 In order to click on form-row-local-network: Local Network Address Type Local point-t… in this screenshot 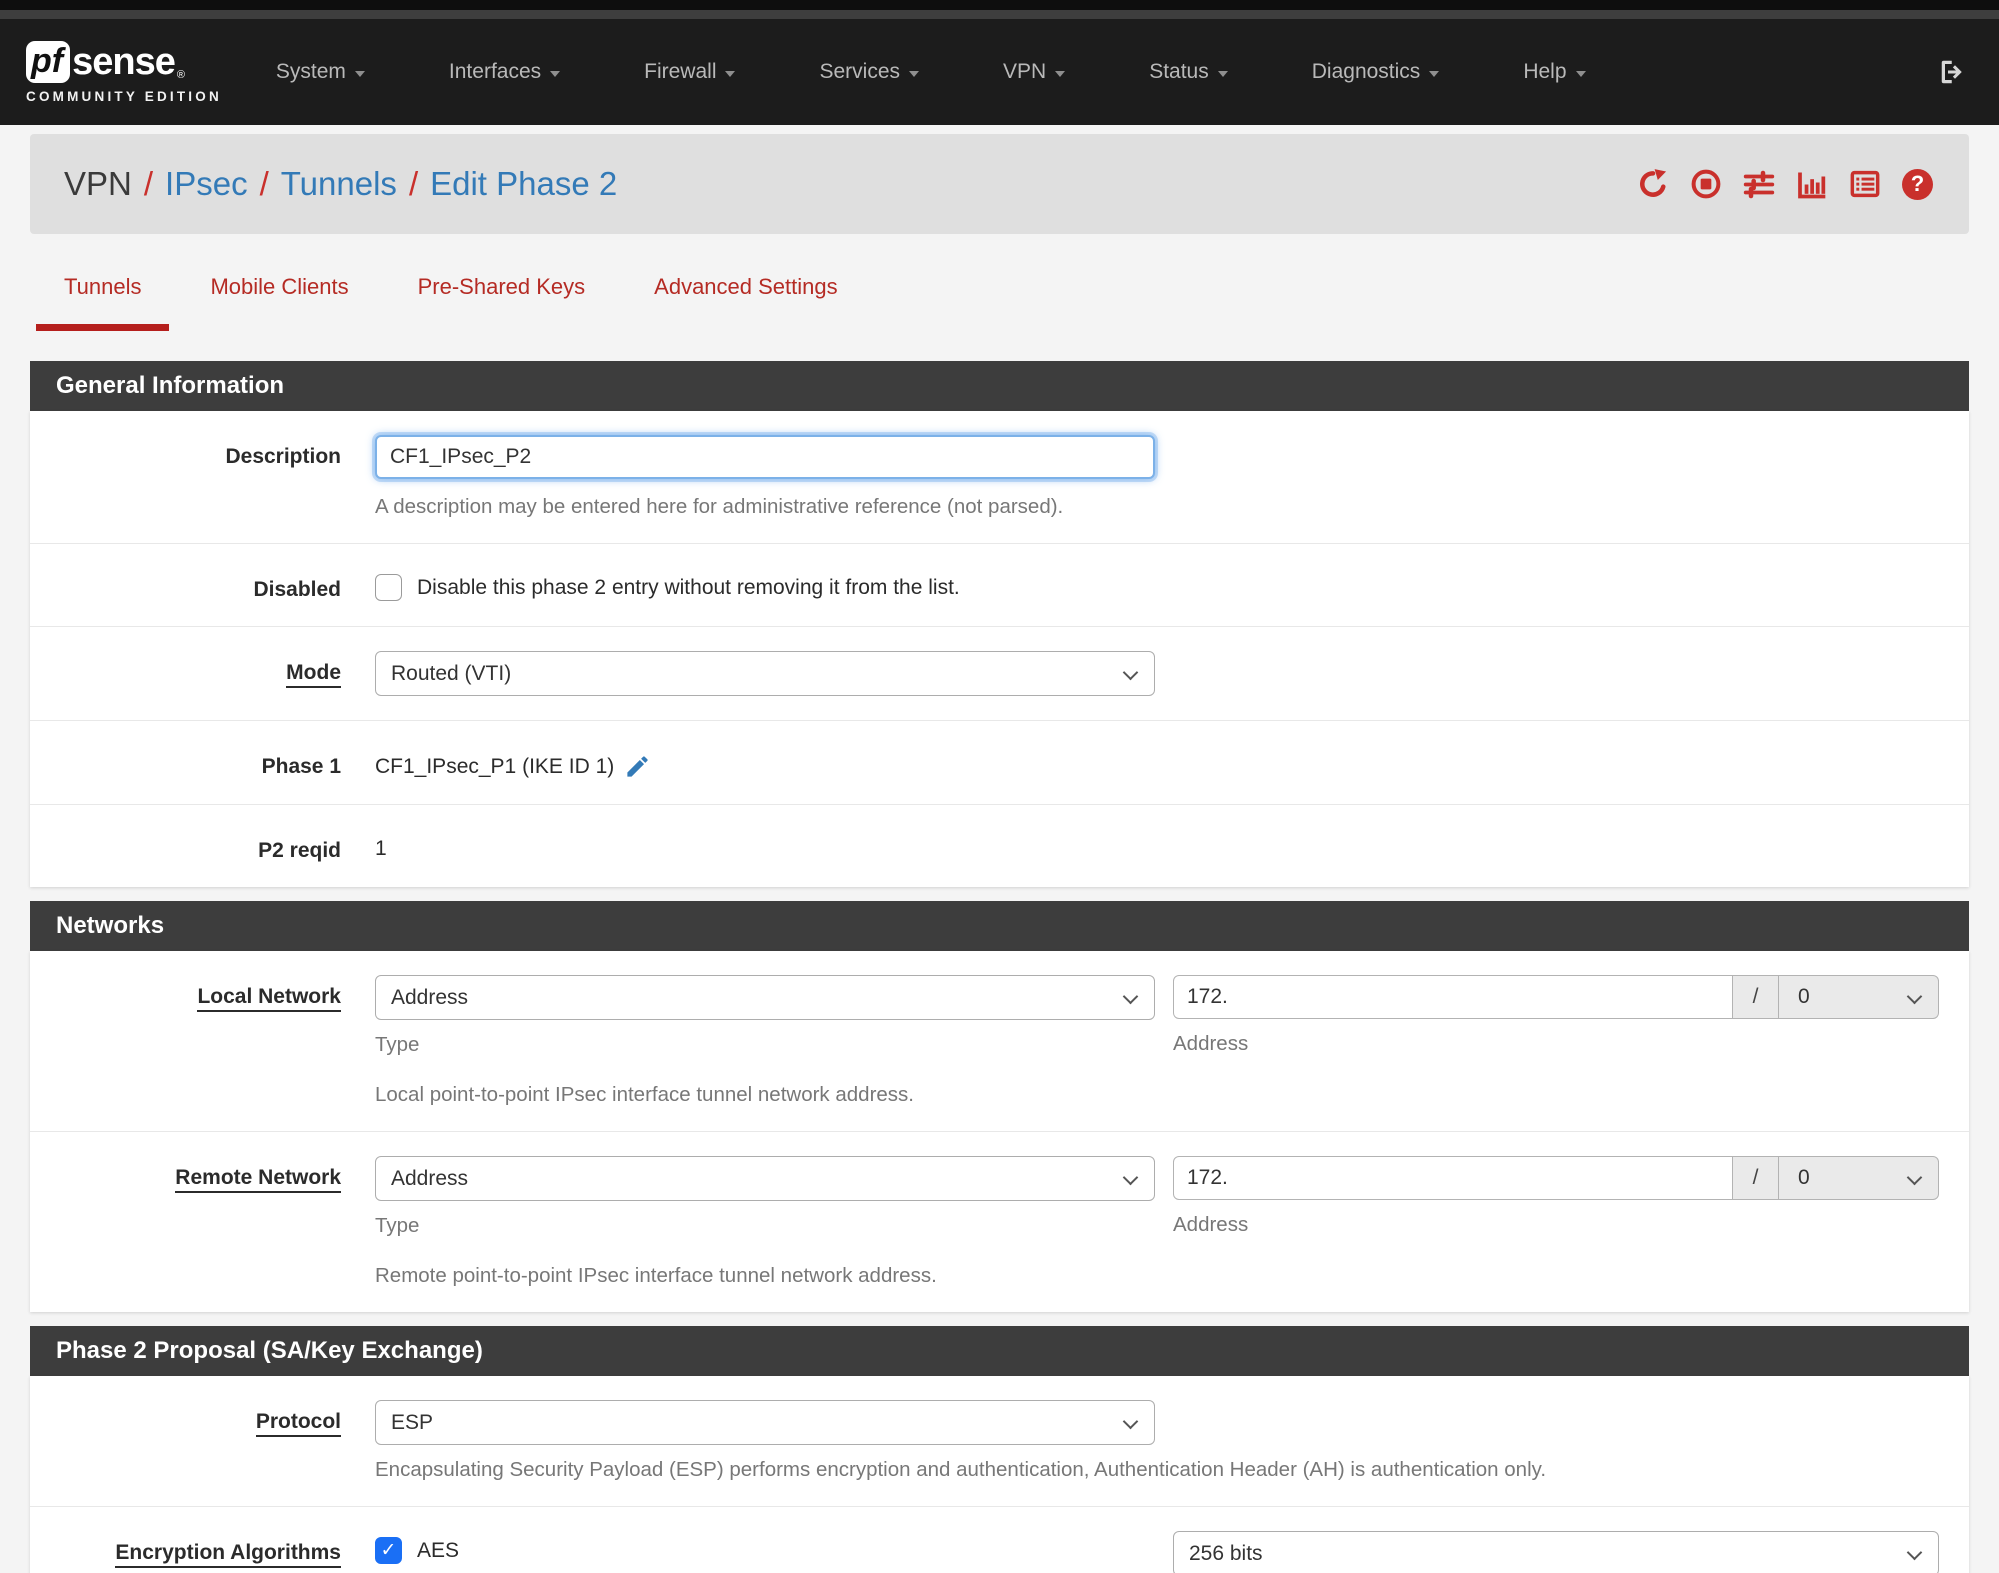, I will do `click(999, 1041)`.